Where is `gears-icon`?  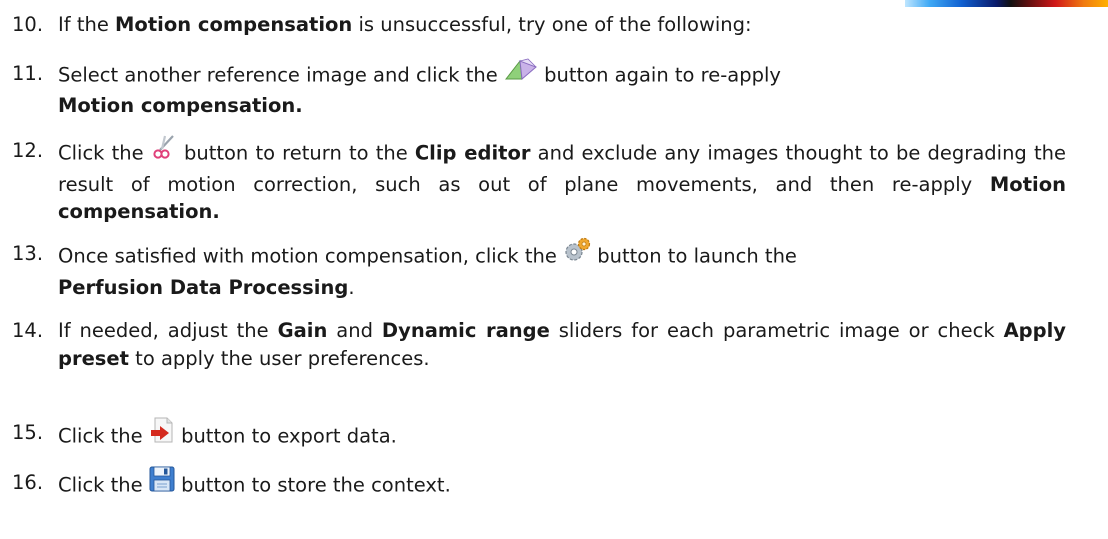
gears-icon is located at coordinates (577, 254).